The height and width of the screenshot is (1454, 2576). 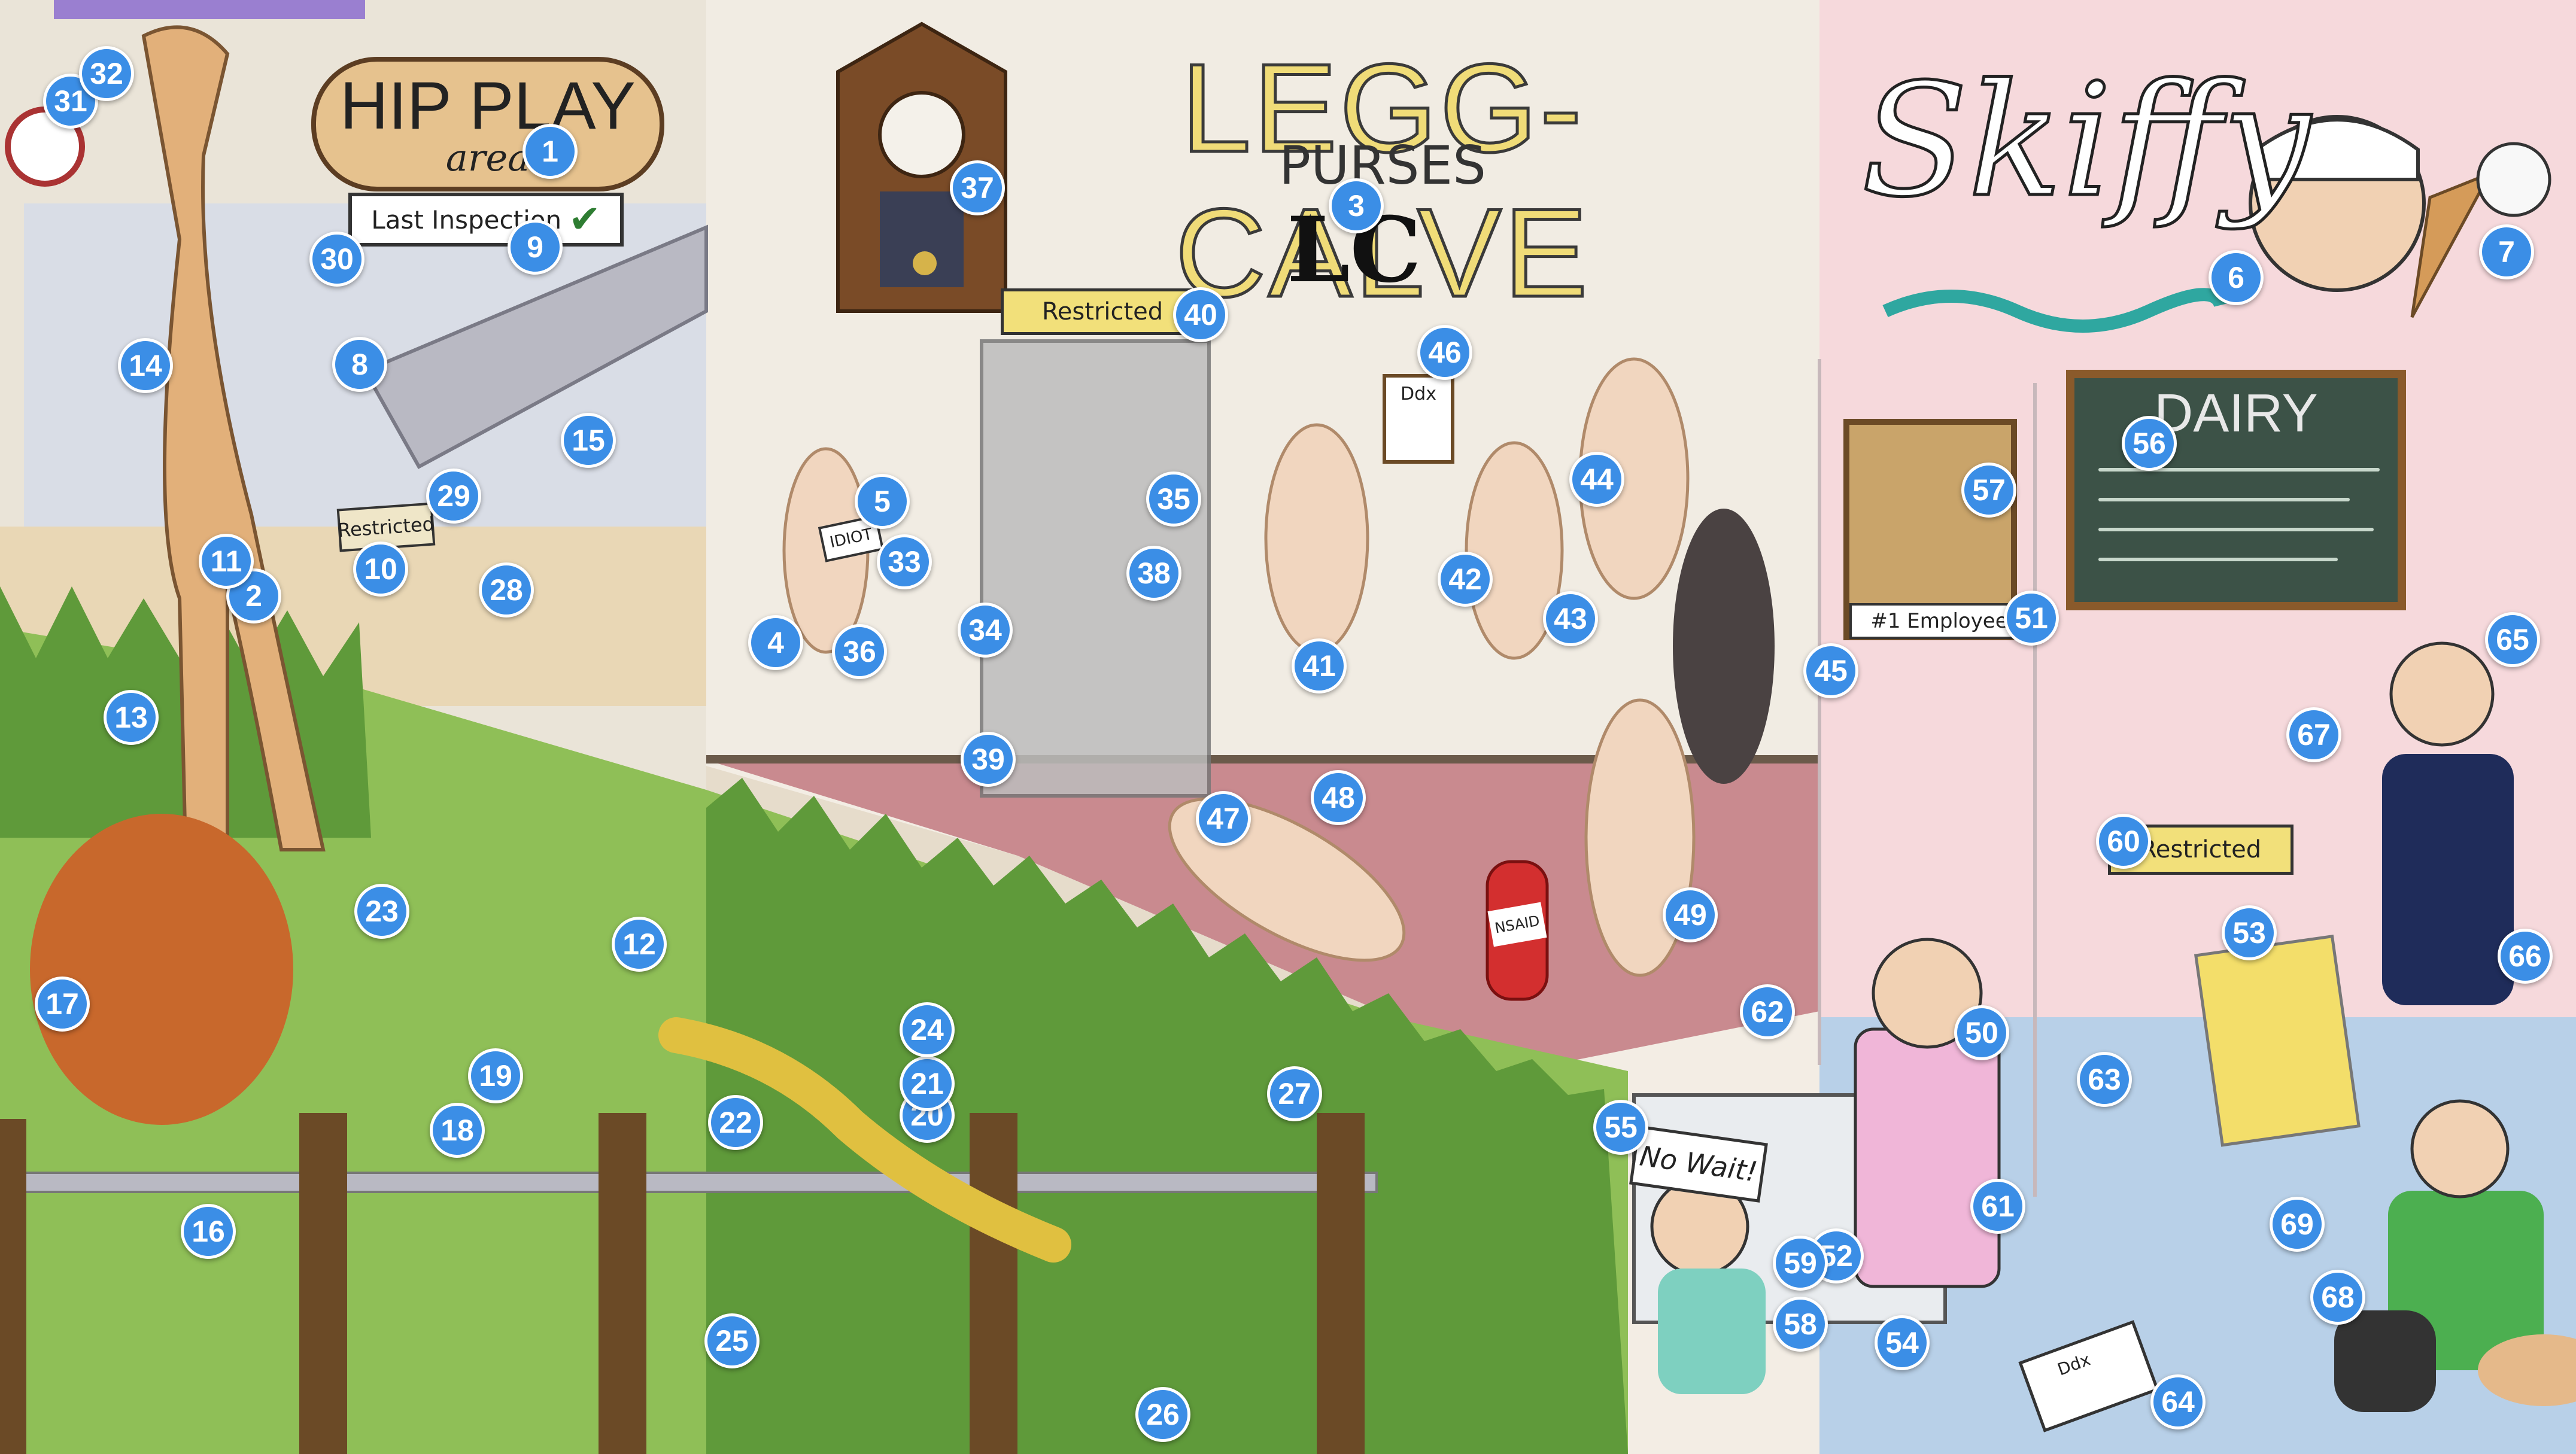 I want to click on marker-37: 37, so click(x=977, y=187).